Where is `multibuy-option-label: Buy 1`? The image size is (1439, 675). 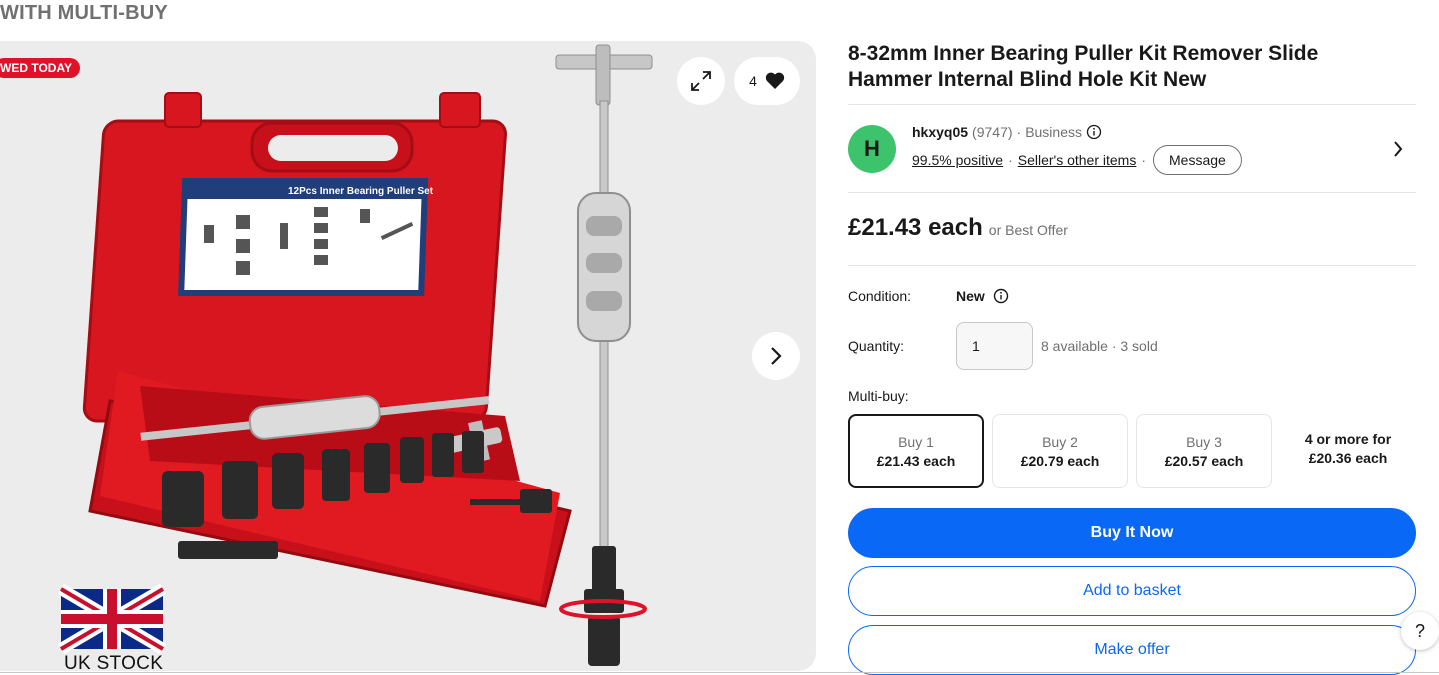
multibuy-option-label: Buy 1 is located at coordinates (916, 441).